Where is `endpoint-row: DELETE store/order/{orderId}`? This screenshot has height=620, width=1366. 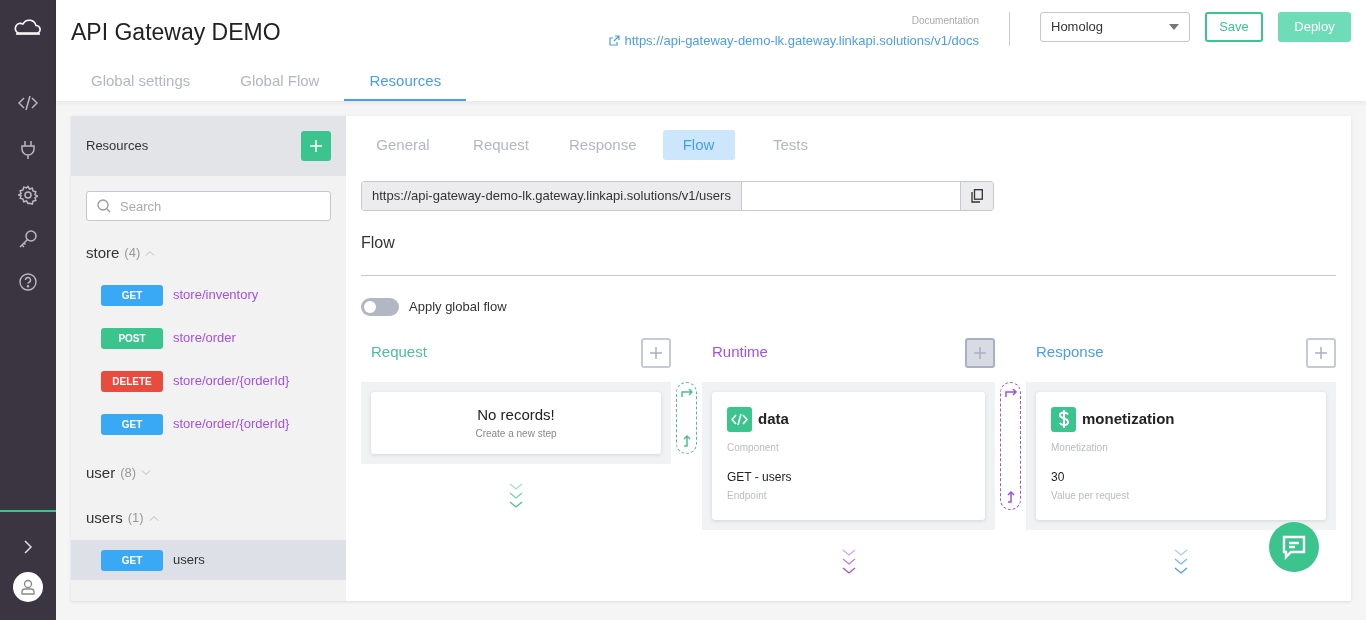
endpoint-row: DELETE store/order/{orderId} is located at coordinates (208, 381).